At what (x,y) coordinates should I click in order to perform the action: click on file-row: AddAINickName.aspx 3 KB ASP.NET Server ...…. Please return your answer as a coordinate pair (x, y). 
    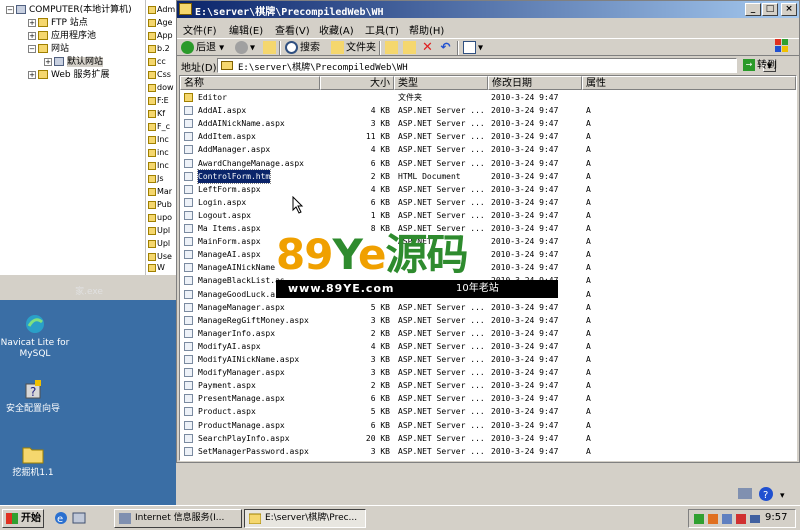
    Looking at the image, I should click on (488, 123).